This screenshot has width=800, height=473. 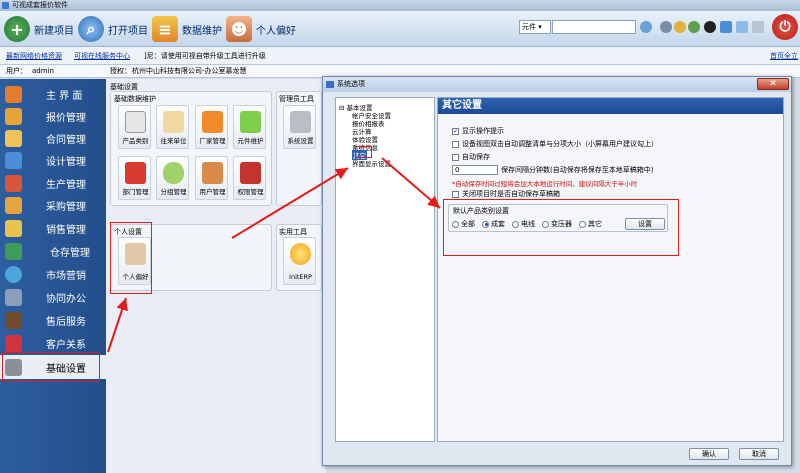 I want to click on arrow-to-tree, so click(x=290, y=203).